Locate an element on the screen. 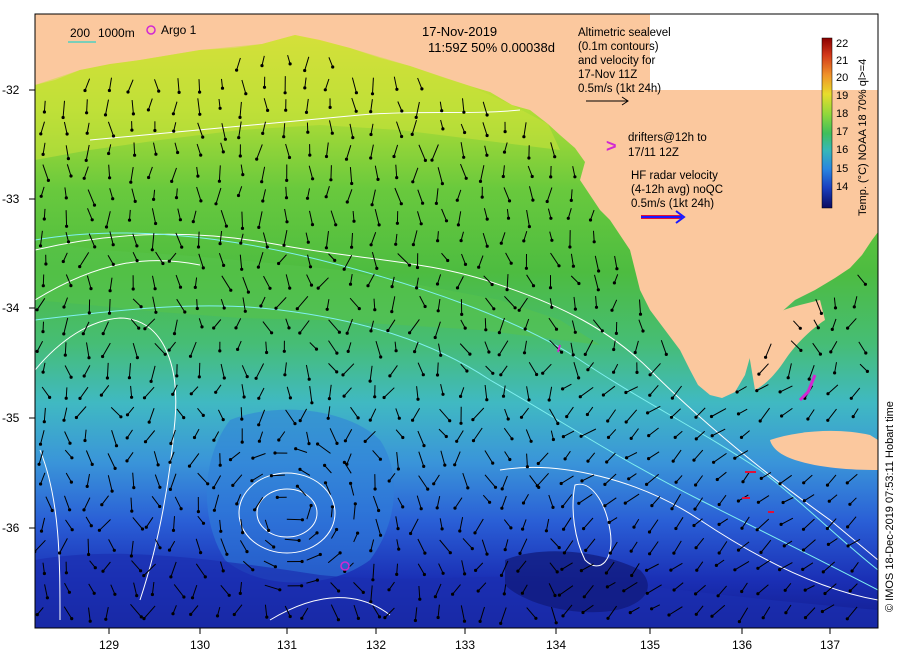  isobath-200-label: 200 is located at coordinates (80, 33).